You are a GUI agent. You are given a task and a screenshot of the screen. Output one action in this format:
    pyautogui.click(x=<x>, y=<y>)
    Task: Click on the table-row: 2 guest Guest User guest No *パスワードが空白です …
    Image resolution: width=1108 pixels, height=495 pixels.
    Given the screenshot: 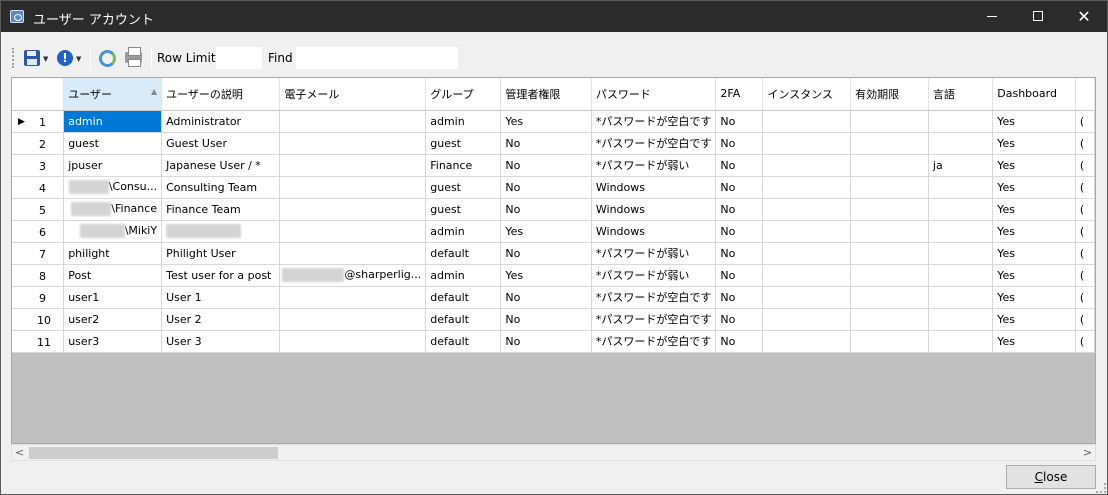 What is the action you would take?
    pyautogui.click(x=553, y=143)
    